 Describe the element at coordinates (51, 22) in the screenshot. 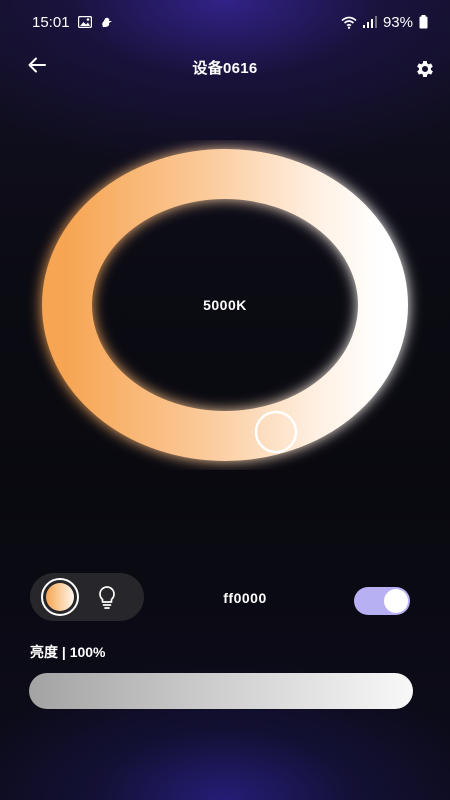

I see `status-time: 15:01` at that location.